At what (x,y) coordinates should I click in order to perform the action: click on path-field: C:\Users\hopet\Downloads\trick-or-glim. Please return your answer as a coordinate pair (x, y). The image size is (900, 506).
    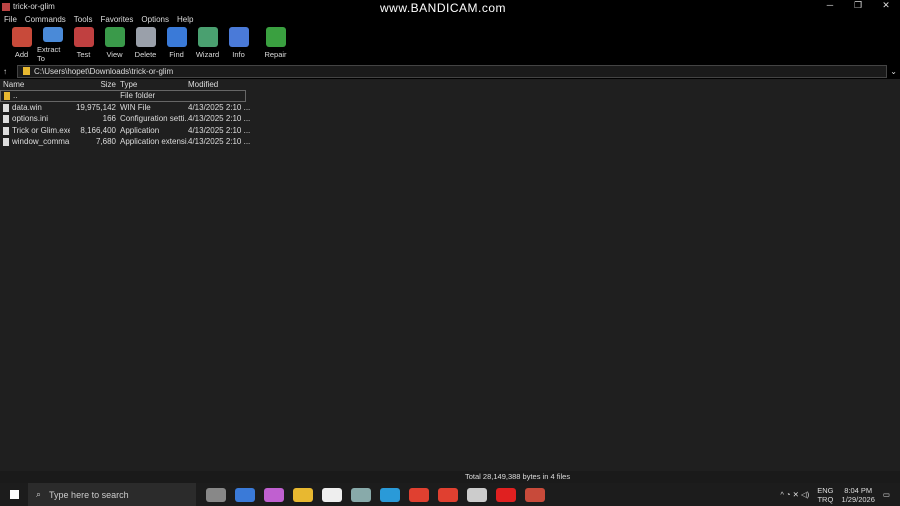
    Looking at the image, I should click on (452, 71).